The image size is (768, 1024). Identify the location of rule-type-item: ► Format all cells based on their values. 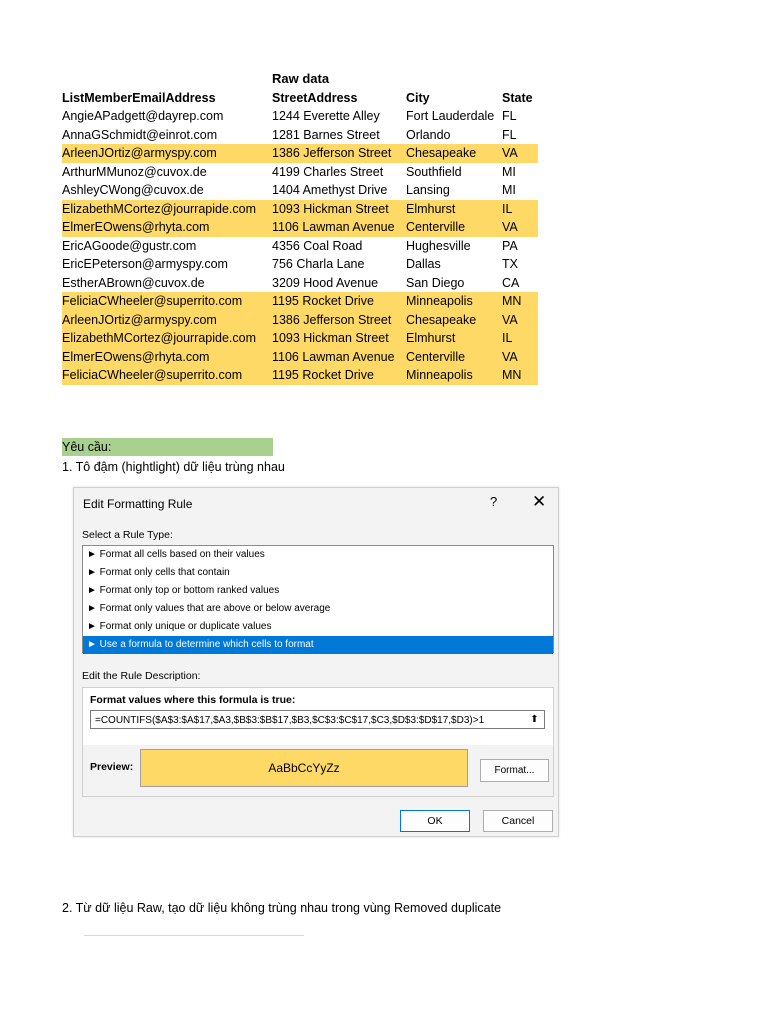
(318, 555).